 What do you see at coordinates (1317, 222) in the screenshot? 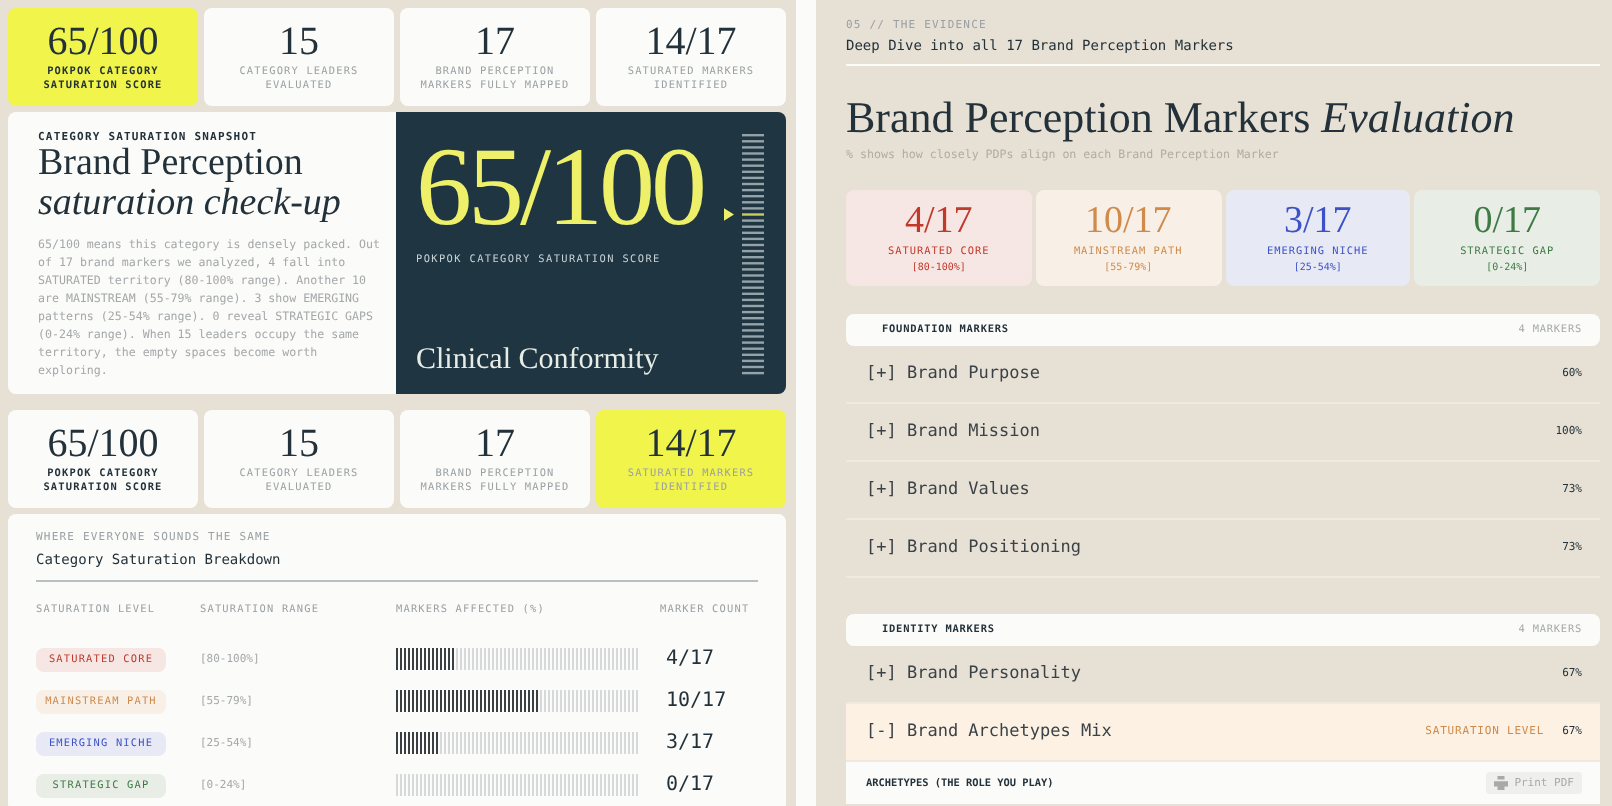
I see `summary-value: 3/17` at bounding box center [1317, 222].